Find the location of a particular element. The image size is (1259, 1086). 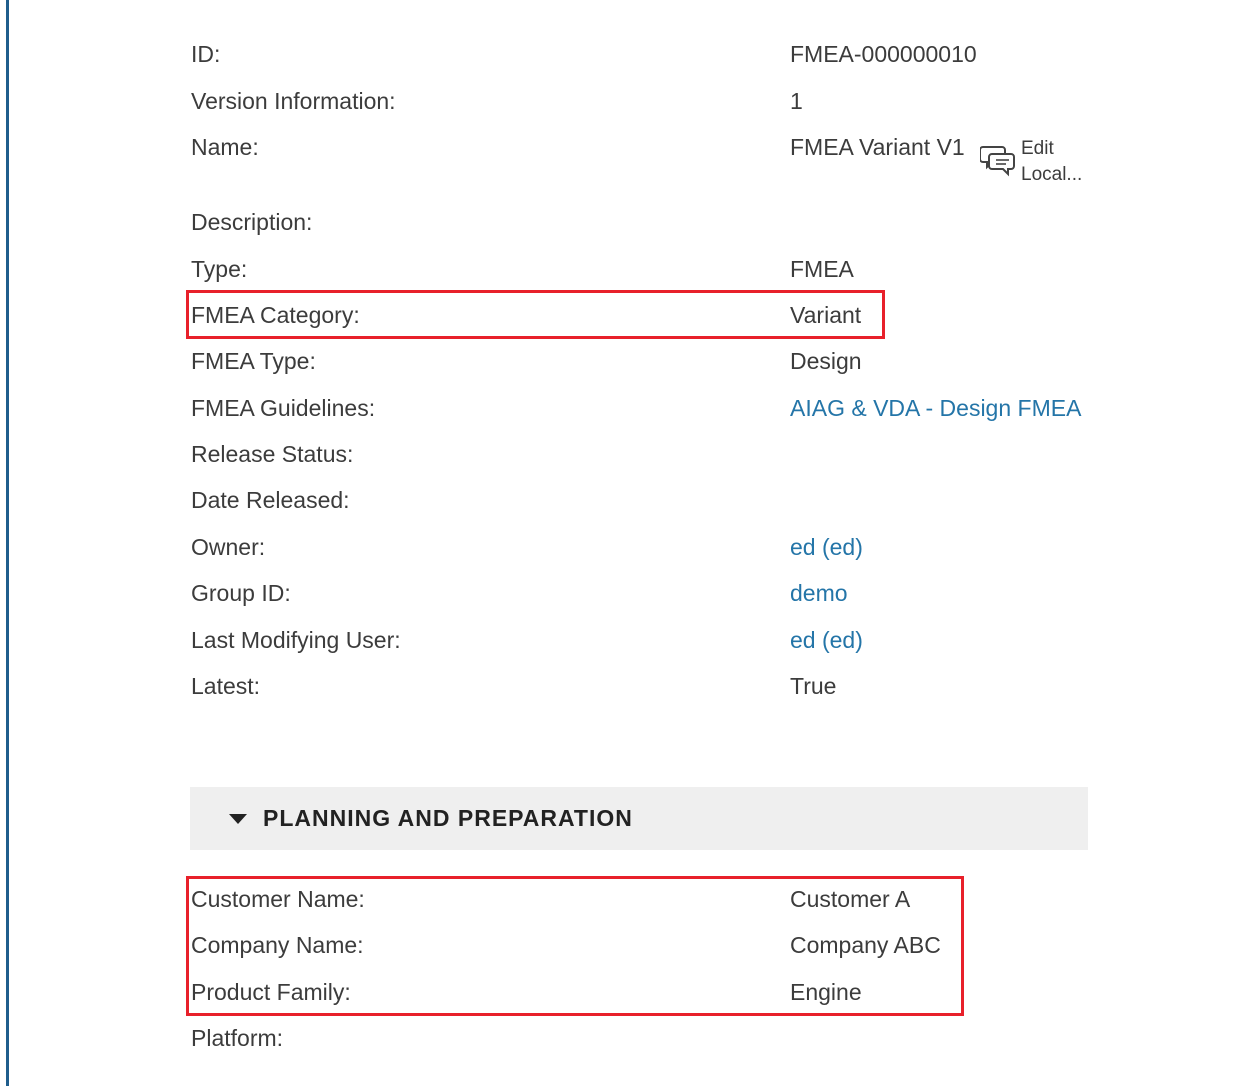

property-label: Date Released: is located at coordinates (270, 500).